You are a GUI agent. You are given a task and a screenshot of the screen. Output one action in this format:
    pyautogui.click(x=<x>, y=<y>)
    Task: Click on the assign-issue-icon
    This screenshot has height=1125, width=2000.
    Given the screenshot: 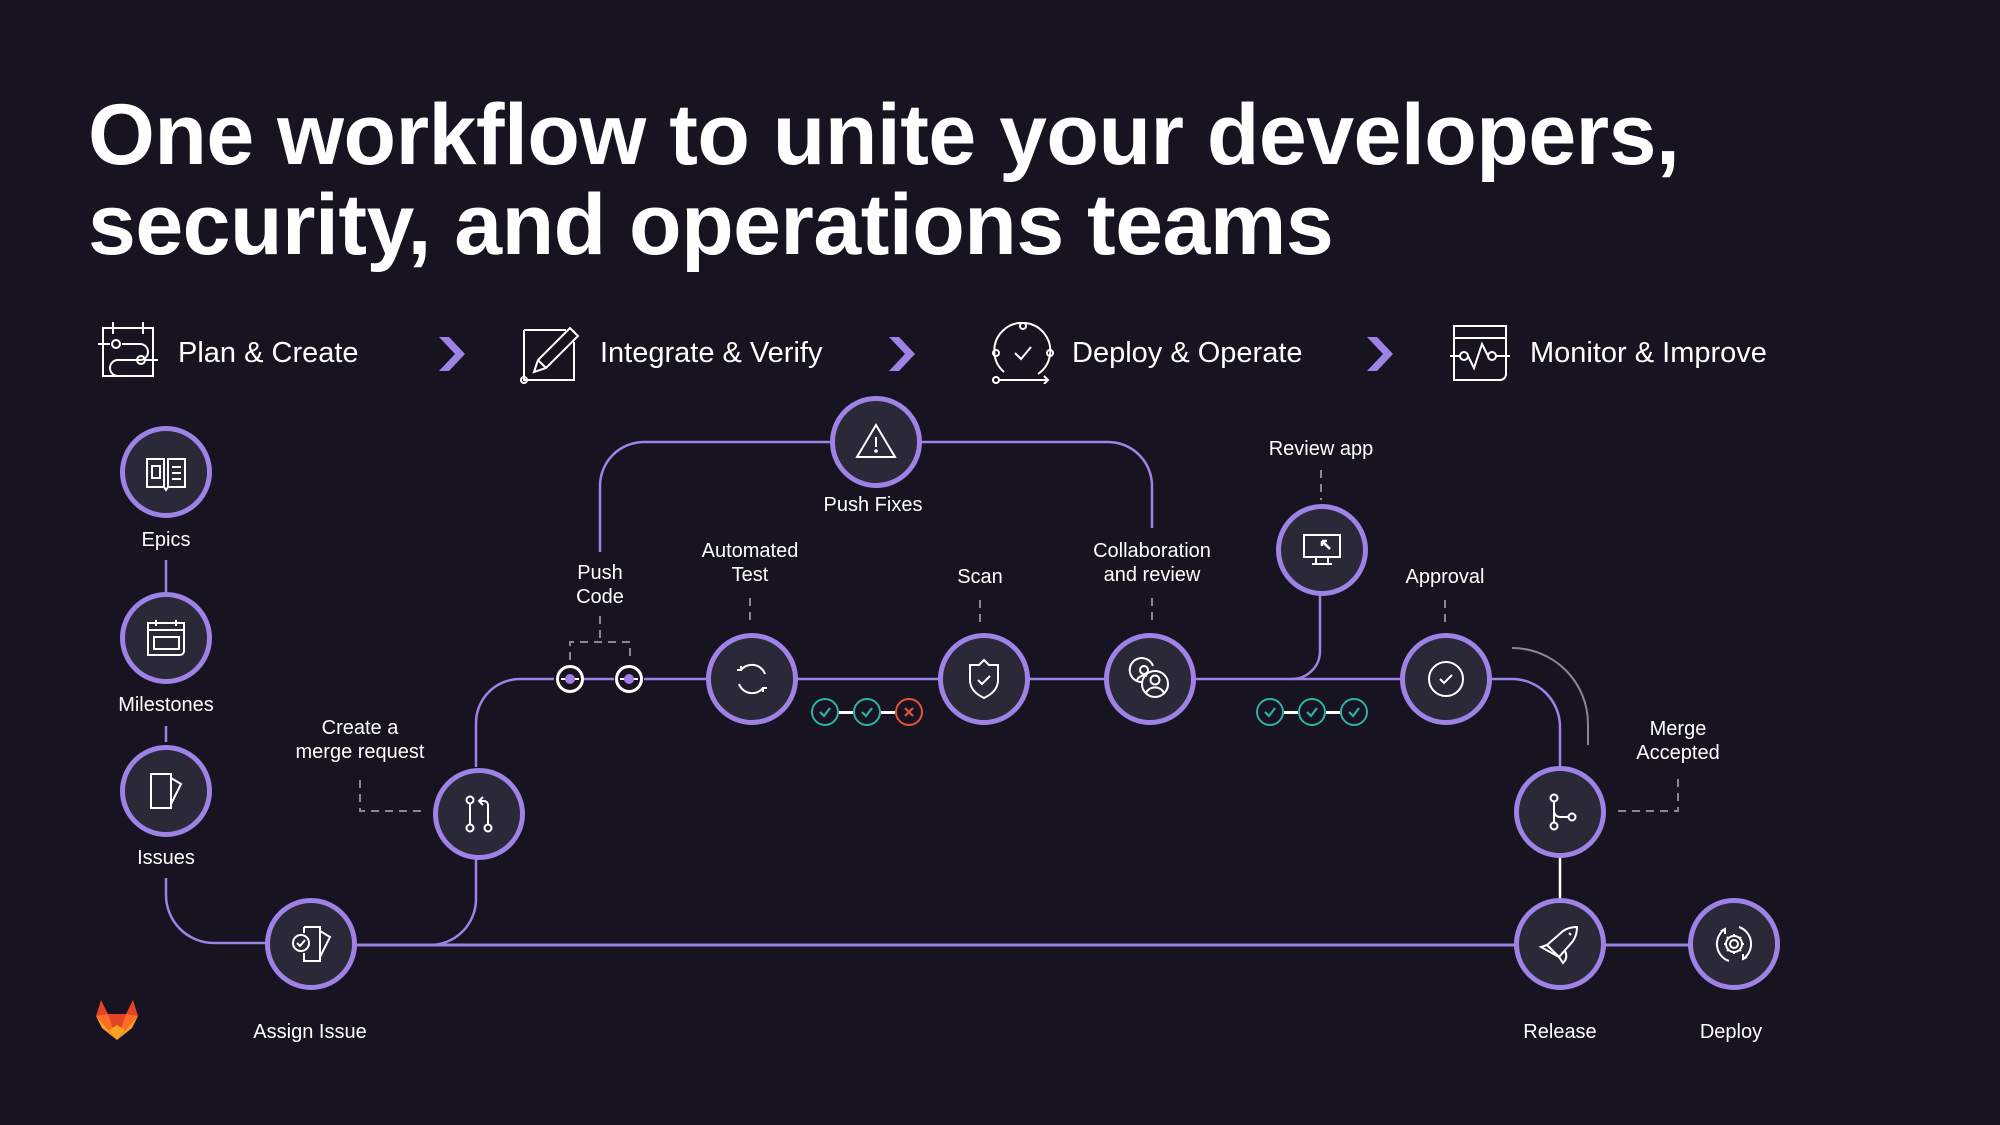 What is the action you would take?
    pyautogui.click(x=312, y=944)
    